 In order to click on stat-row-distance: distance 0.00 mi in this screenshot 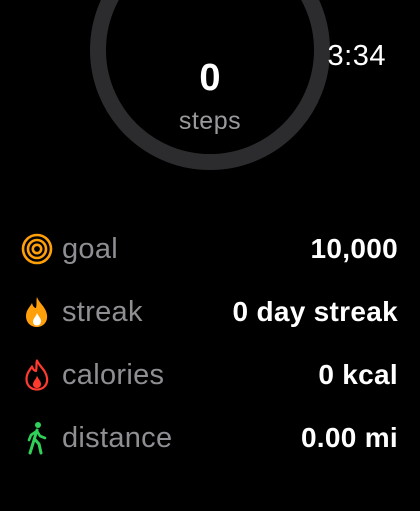, I will do `click(209, 438)`.